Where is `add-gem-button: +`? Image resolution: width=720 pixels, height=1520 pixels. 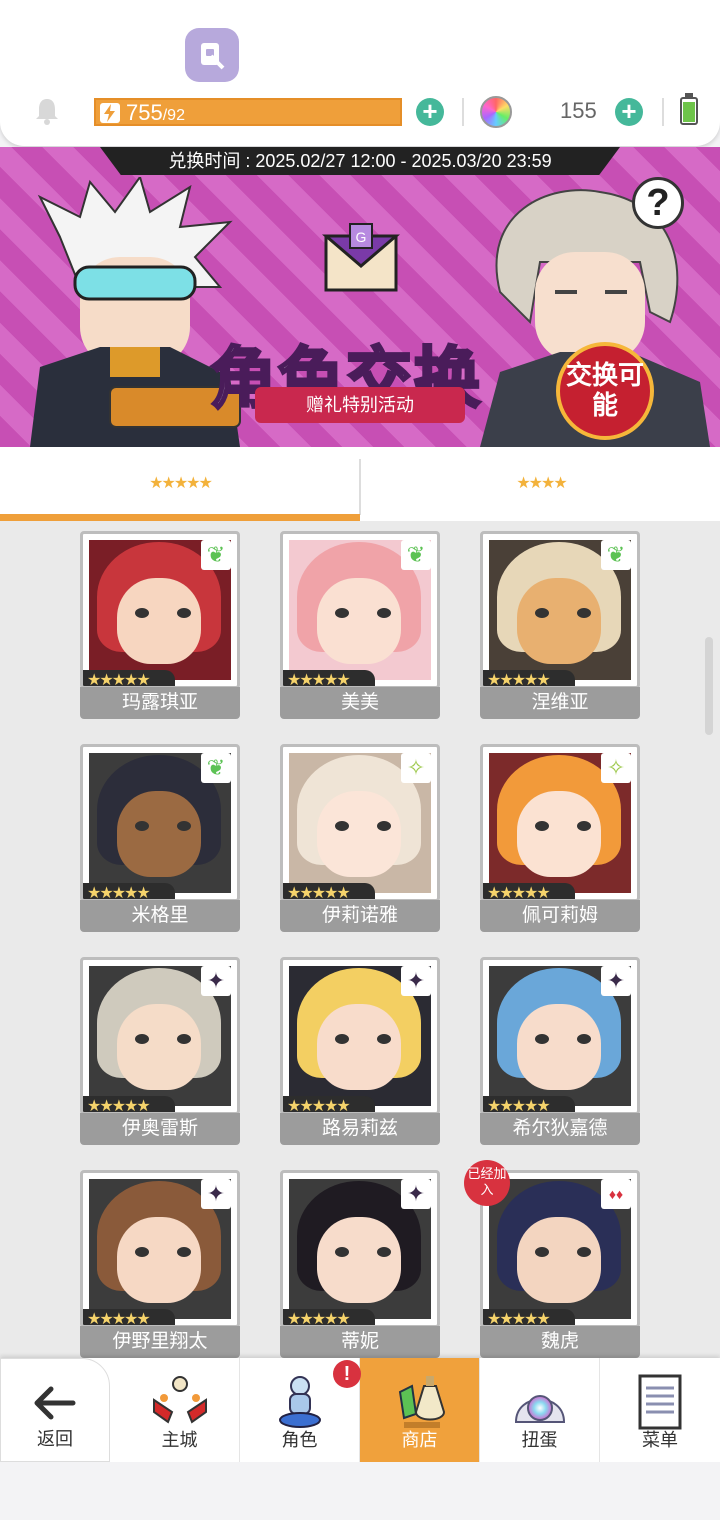
add-gem-button: + is located at coordinates (629, 112).